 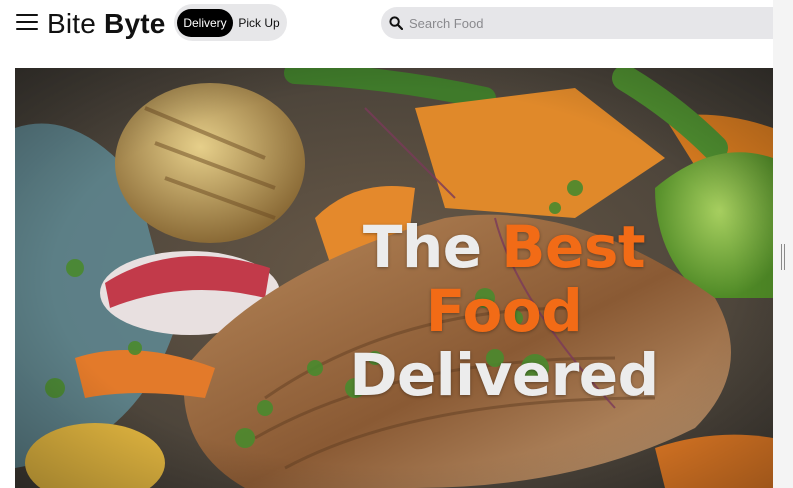 I want to click on headline-word-food: Food, so click(x=504, y=311).